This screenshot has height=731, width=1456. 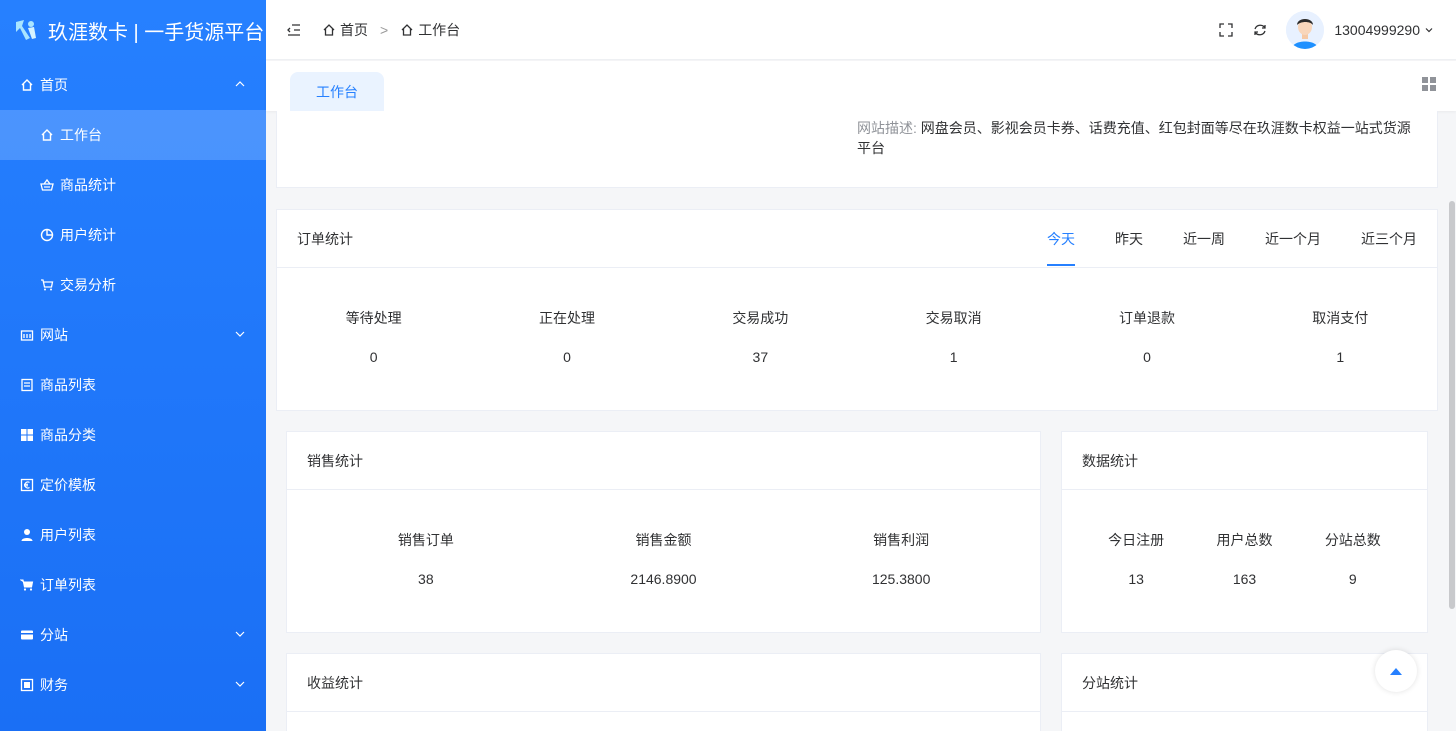 What do you see at coordinates (901, 540) in the screenshot?
I see `stat-label: 销售利润` at bounding box center [901, 540].